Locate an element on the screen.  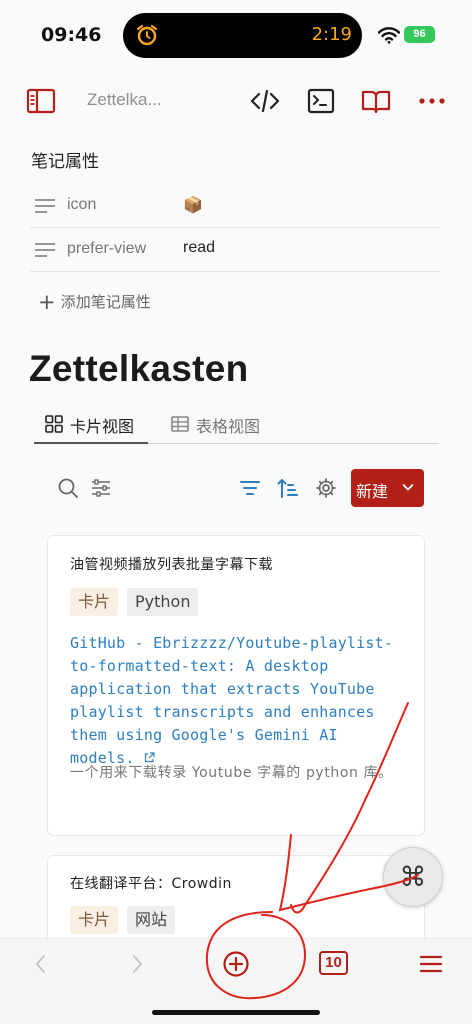
tab-count-button: 10 is located at coordinates (333, 963).